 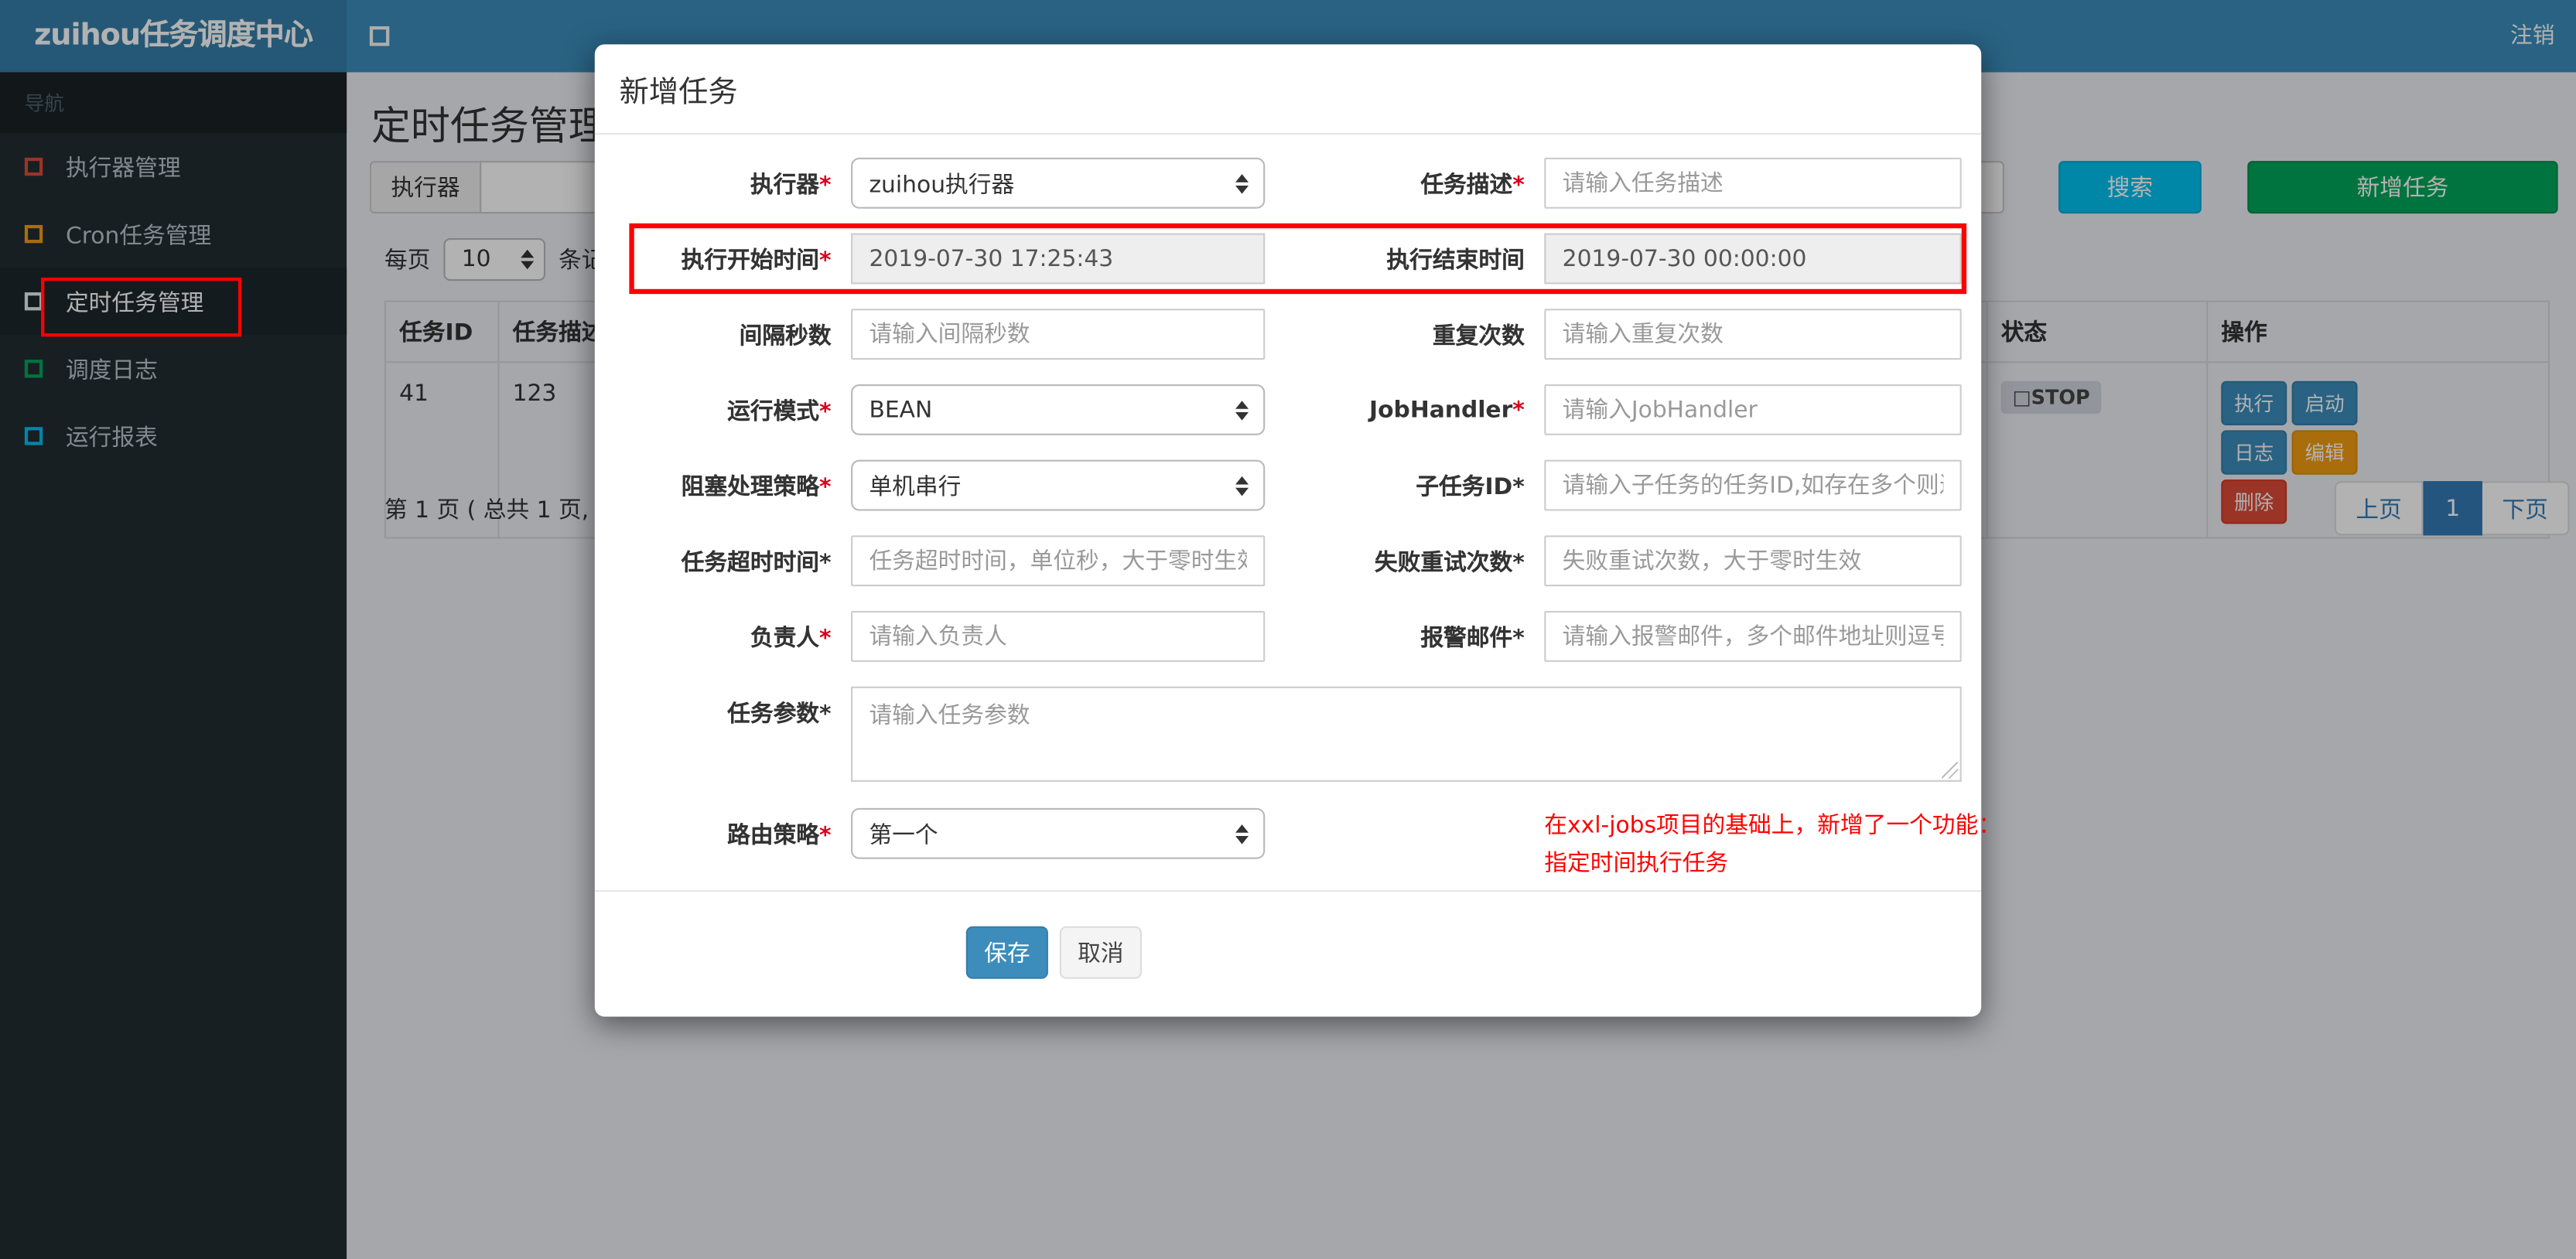 I want to click on repeat-count-label: 重复次数, so click(x=1478, y=336).